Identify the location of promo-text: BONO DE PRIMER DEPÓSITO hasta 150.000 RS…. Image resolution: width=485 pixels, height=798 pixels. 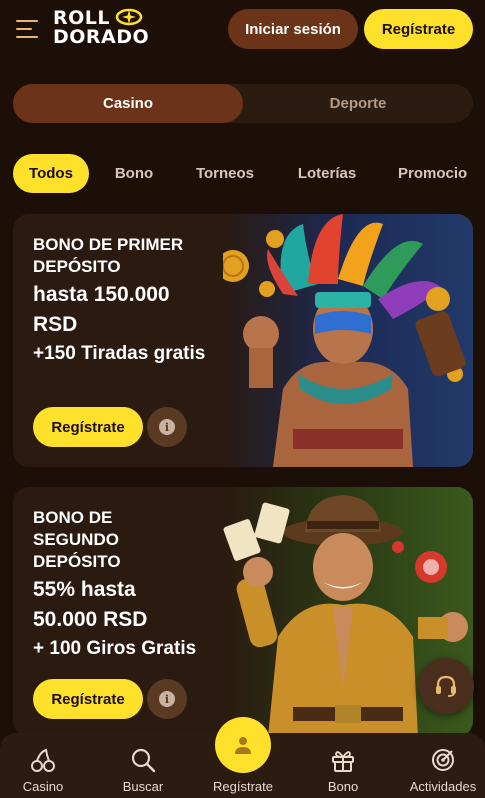
(119, 301).